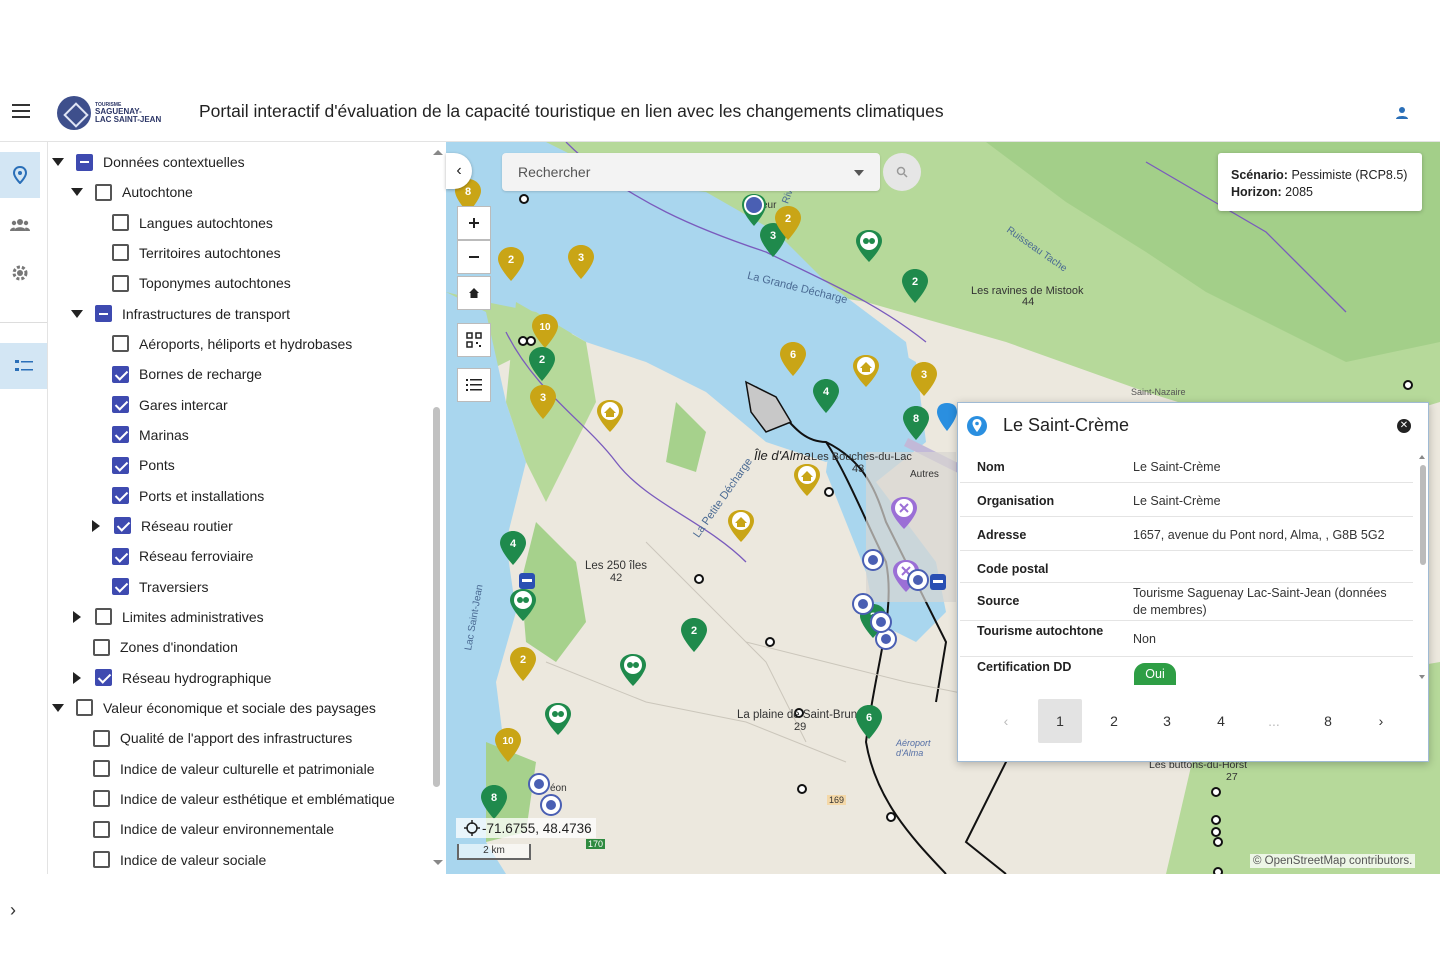 The width and height of the screenshot is (1440, 960). What do you see at coordinates (185, 253) in the screenshot?
I see `tree-item: Territoires autochtones` at bounding box center [185, 253].